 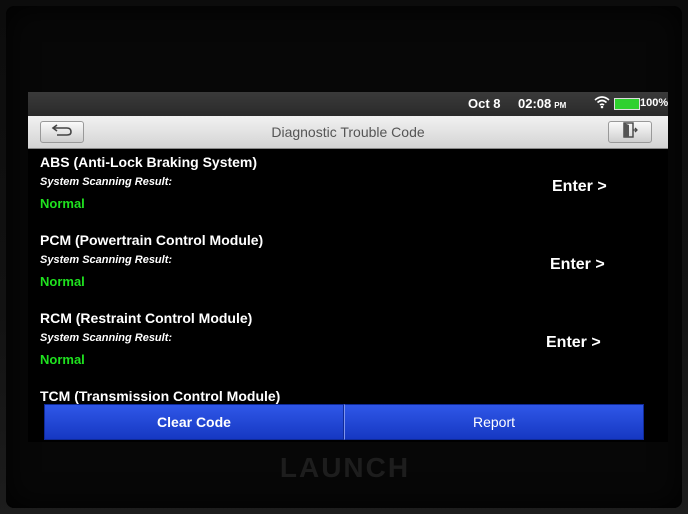 What do you see at coordinates (345, 467) in the screenshot?
I see `brand-logo: LAUNCH` at bounding box center [345, 467].